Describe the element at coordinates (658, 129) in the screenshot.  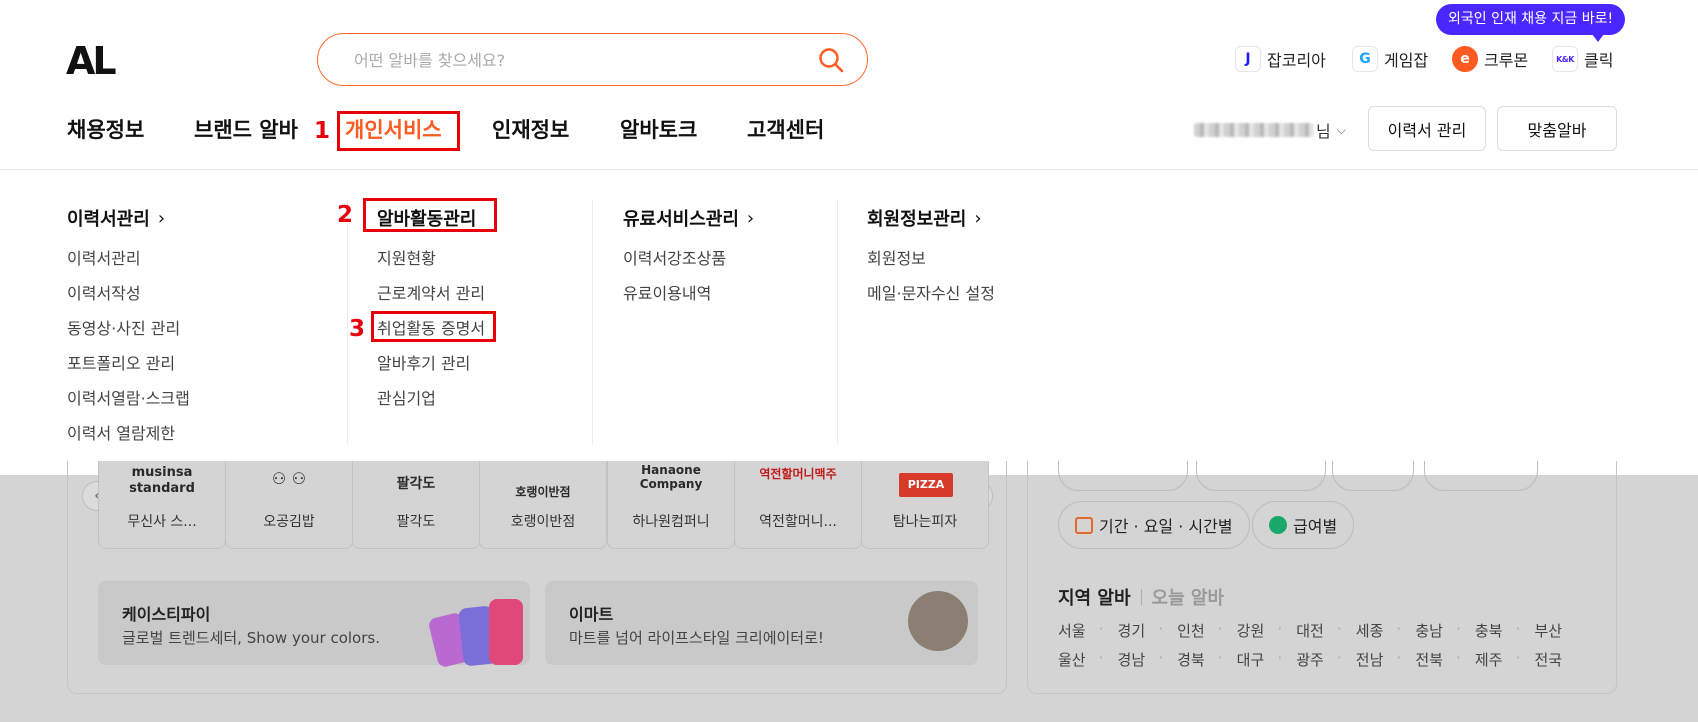
I see `gnb-alba-talk: 알바토크` at that location.